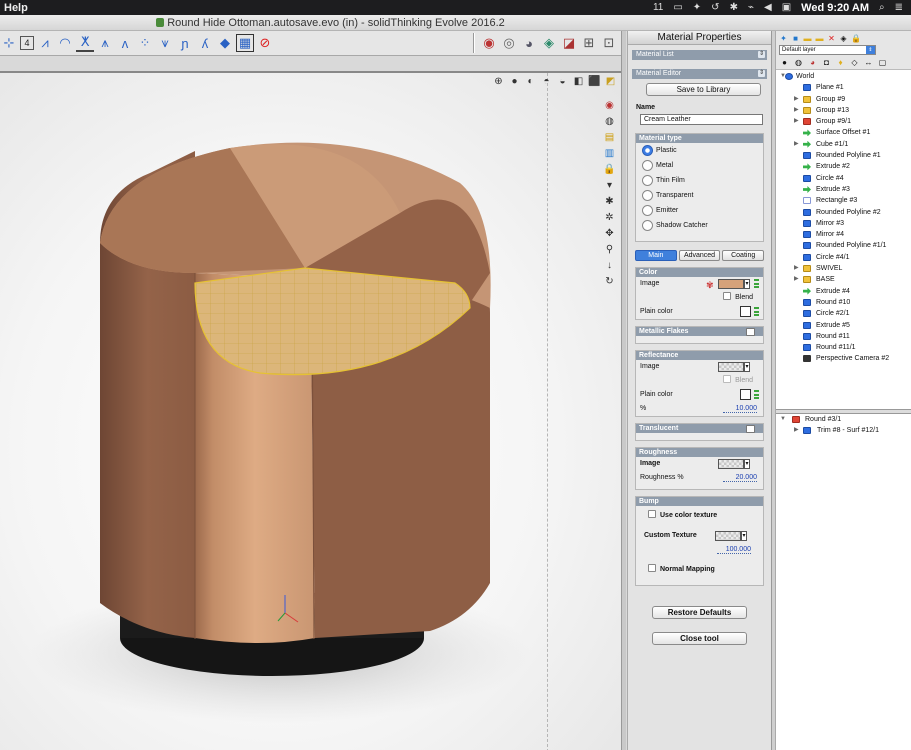 The width and height of the screenshot is (911, 750). Describe the element at coordinates (699, 165) in the screenshot. I see `type-metal: Metal` at that location.